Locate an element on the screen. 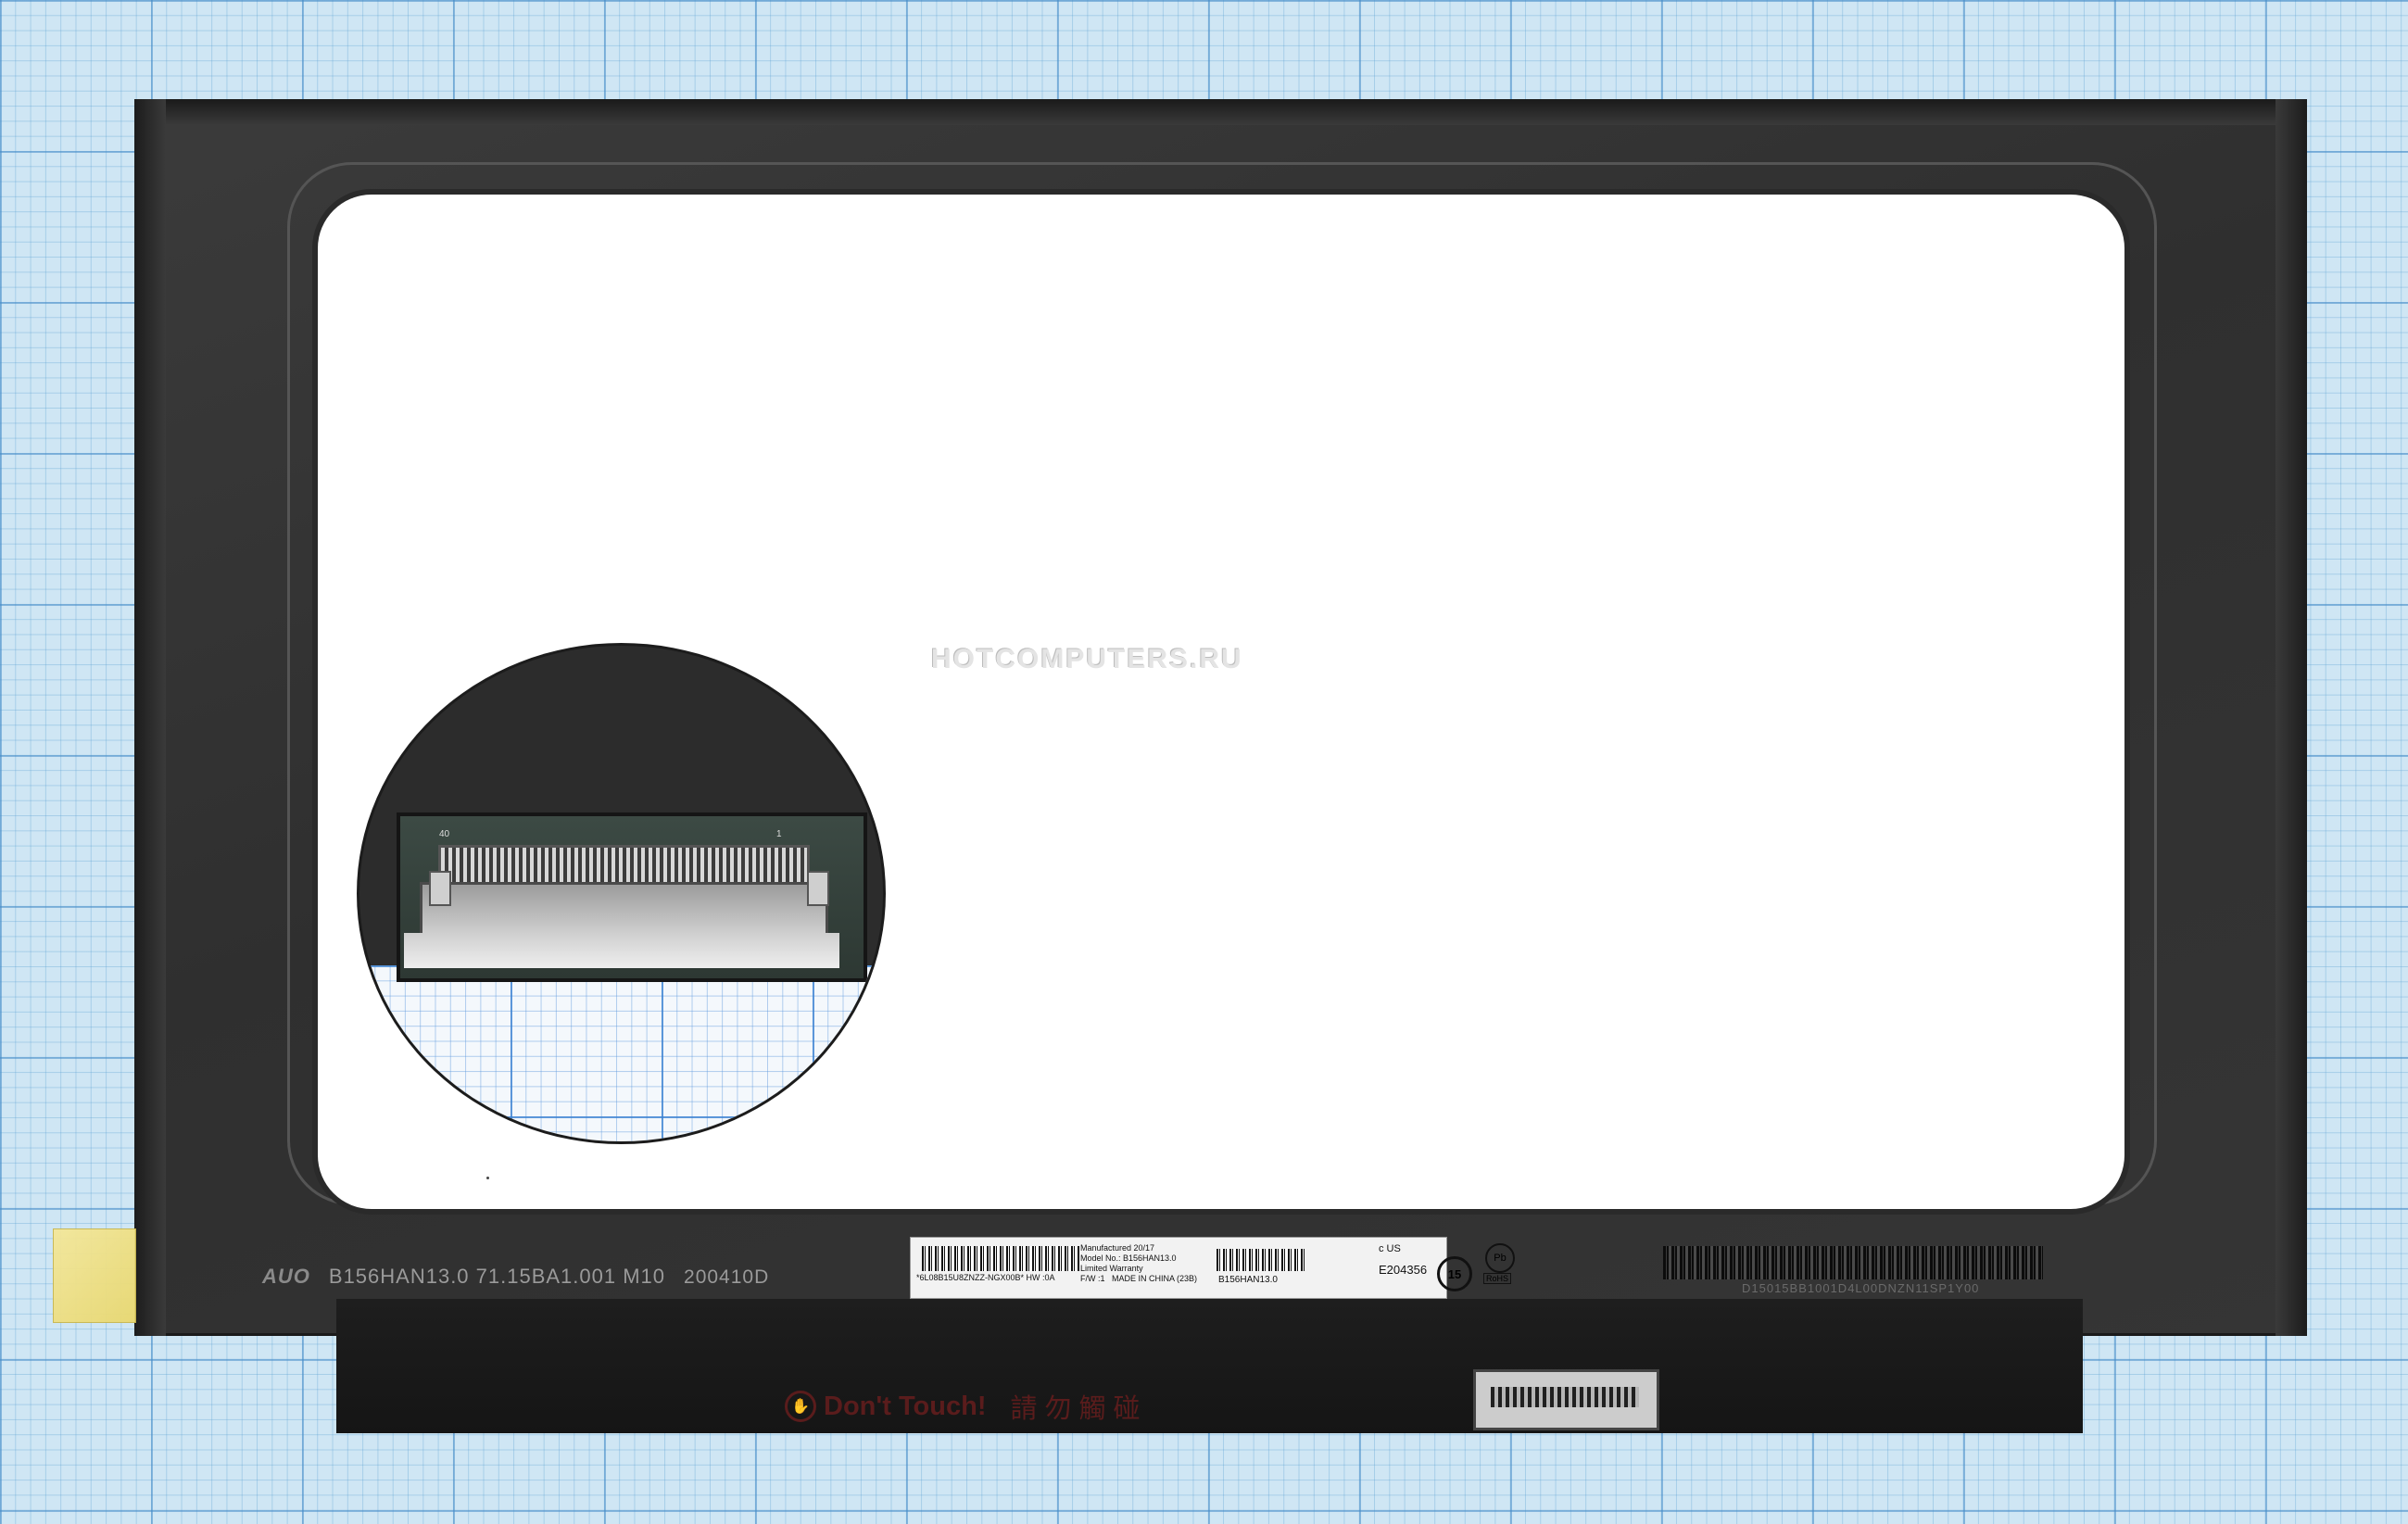  barcode-1-text: *6L08B15U8ZNZZ-NGX00B* HW :0A is located at coordinates (985, 1277).